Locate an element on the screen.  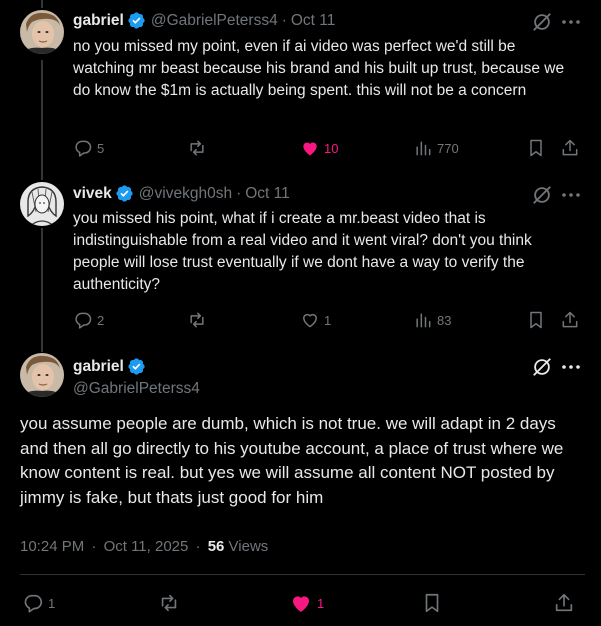
views-label: Views is located at coordinates (248, 546).